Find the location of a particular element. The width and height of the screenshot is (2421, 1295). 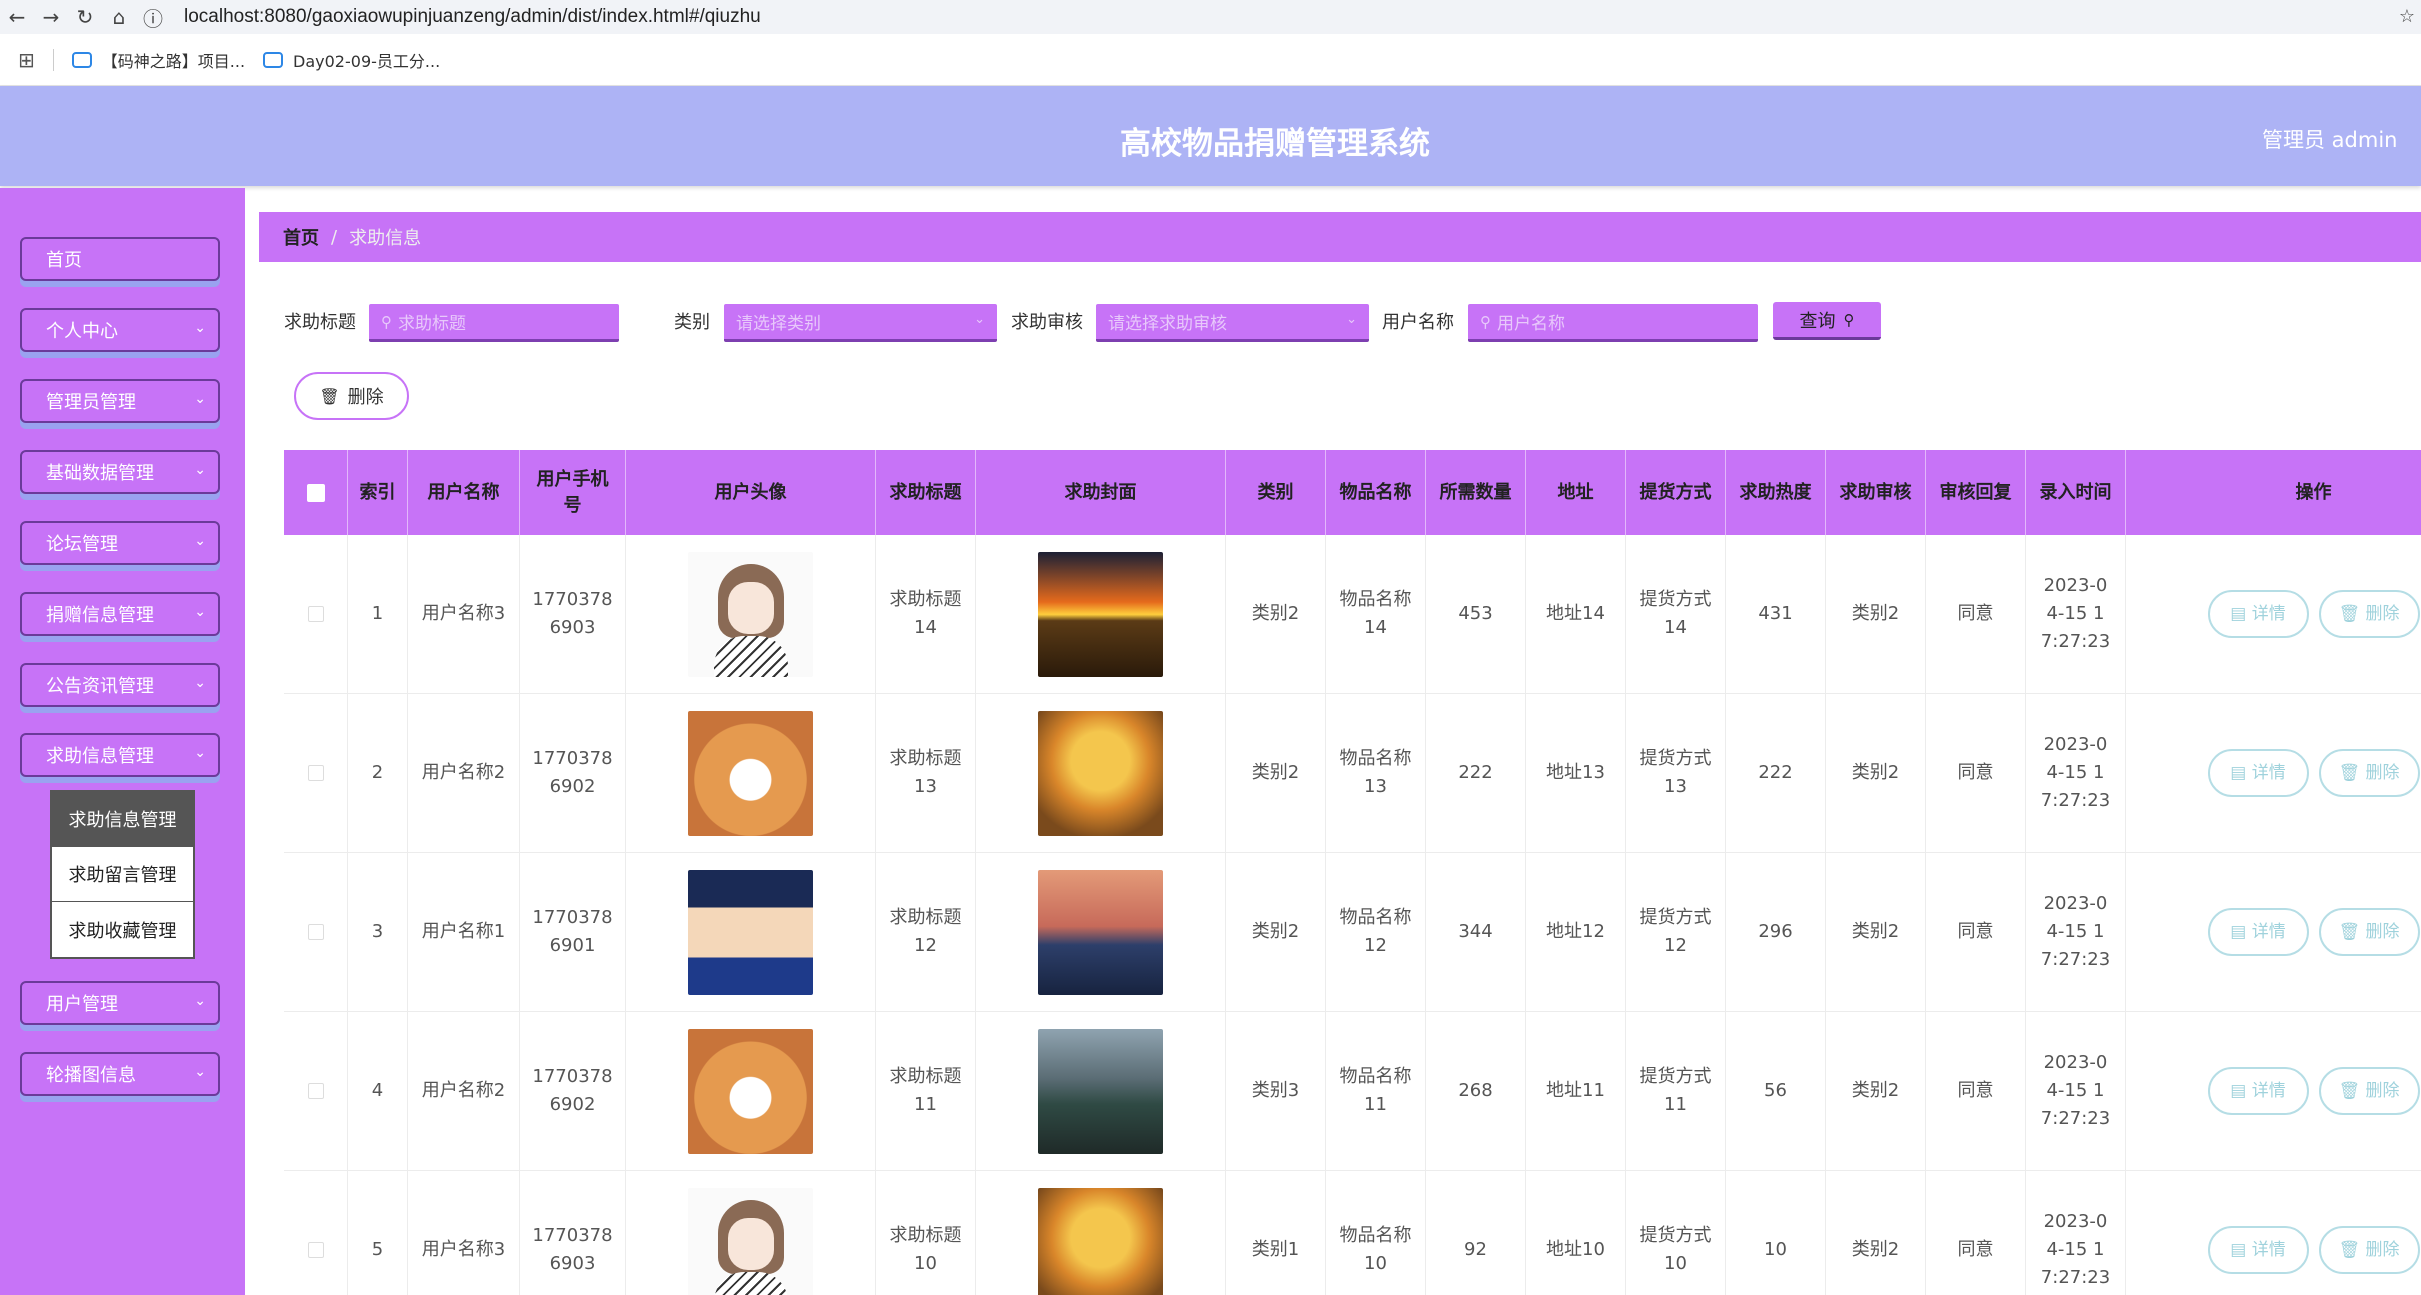

apps-grid-icon: ⊞ is located at coordinates (26, 60).